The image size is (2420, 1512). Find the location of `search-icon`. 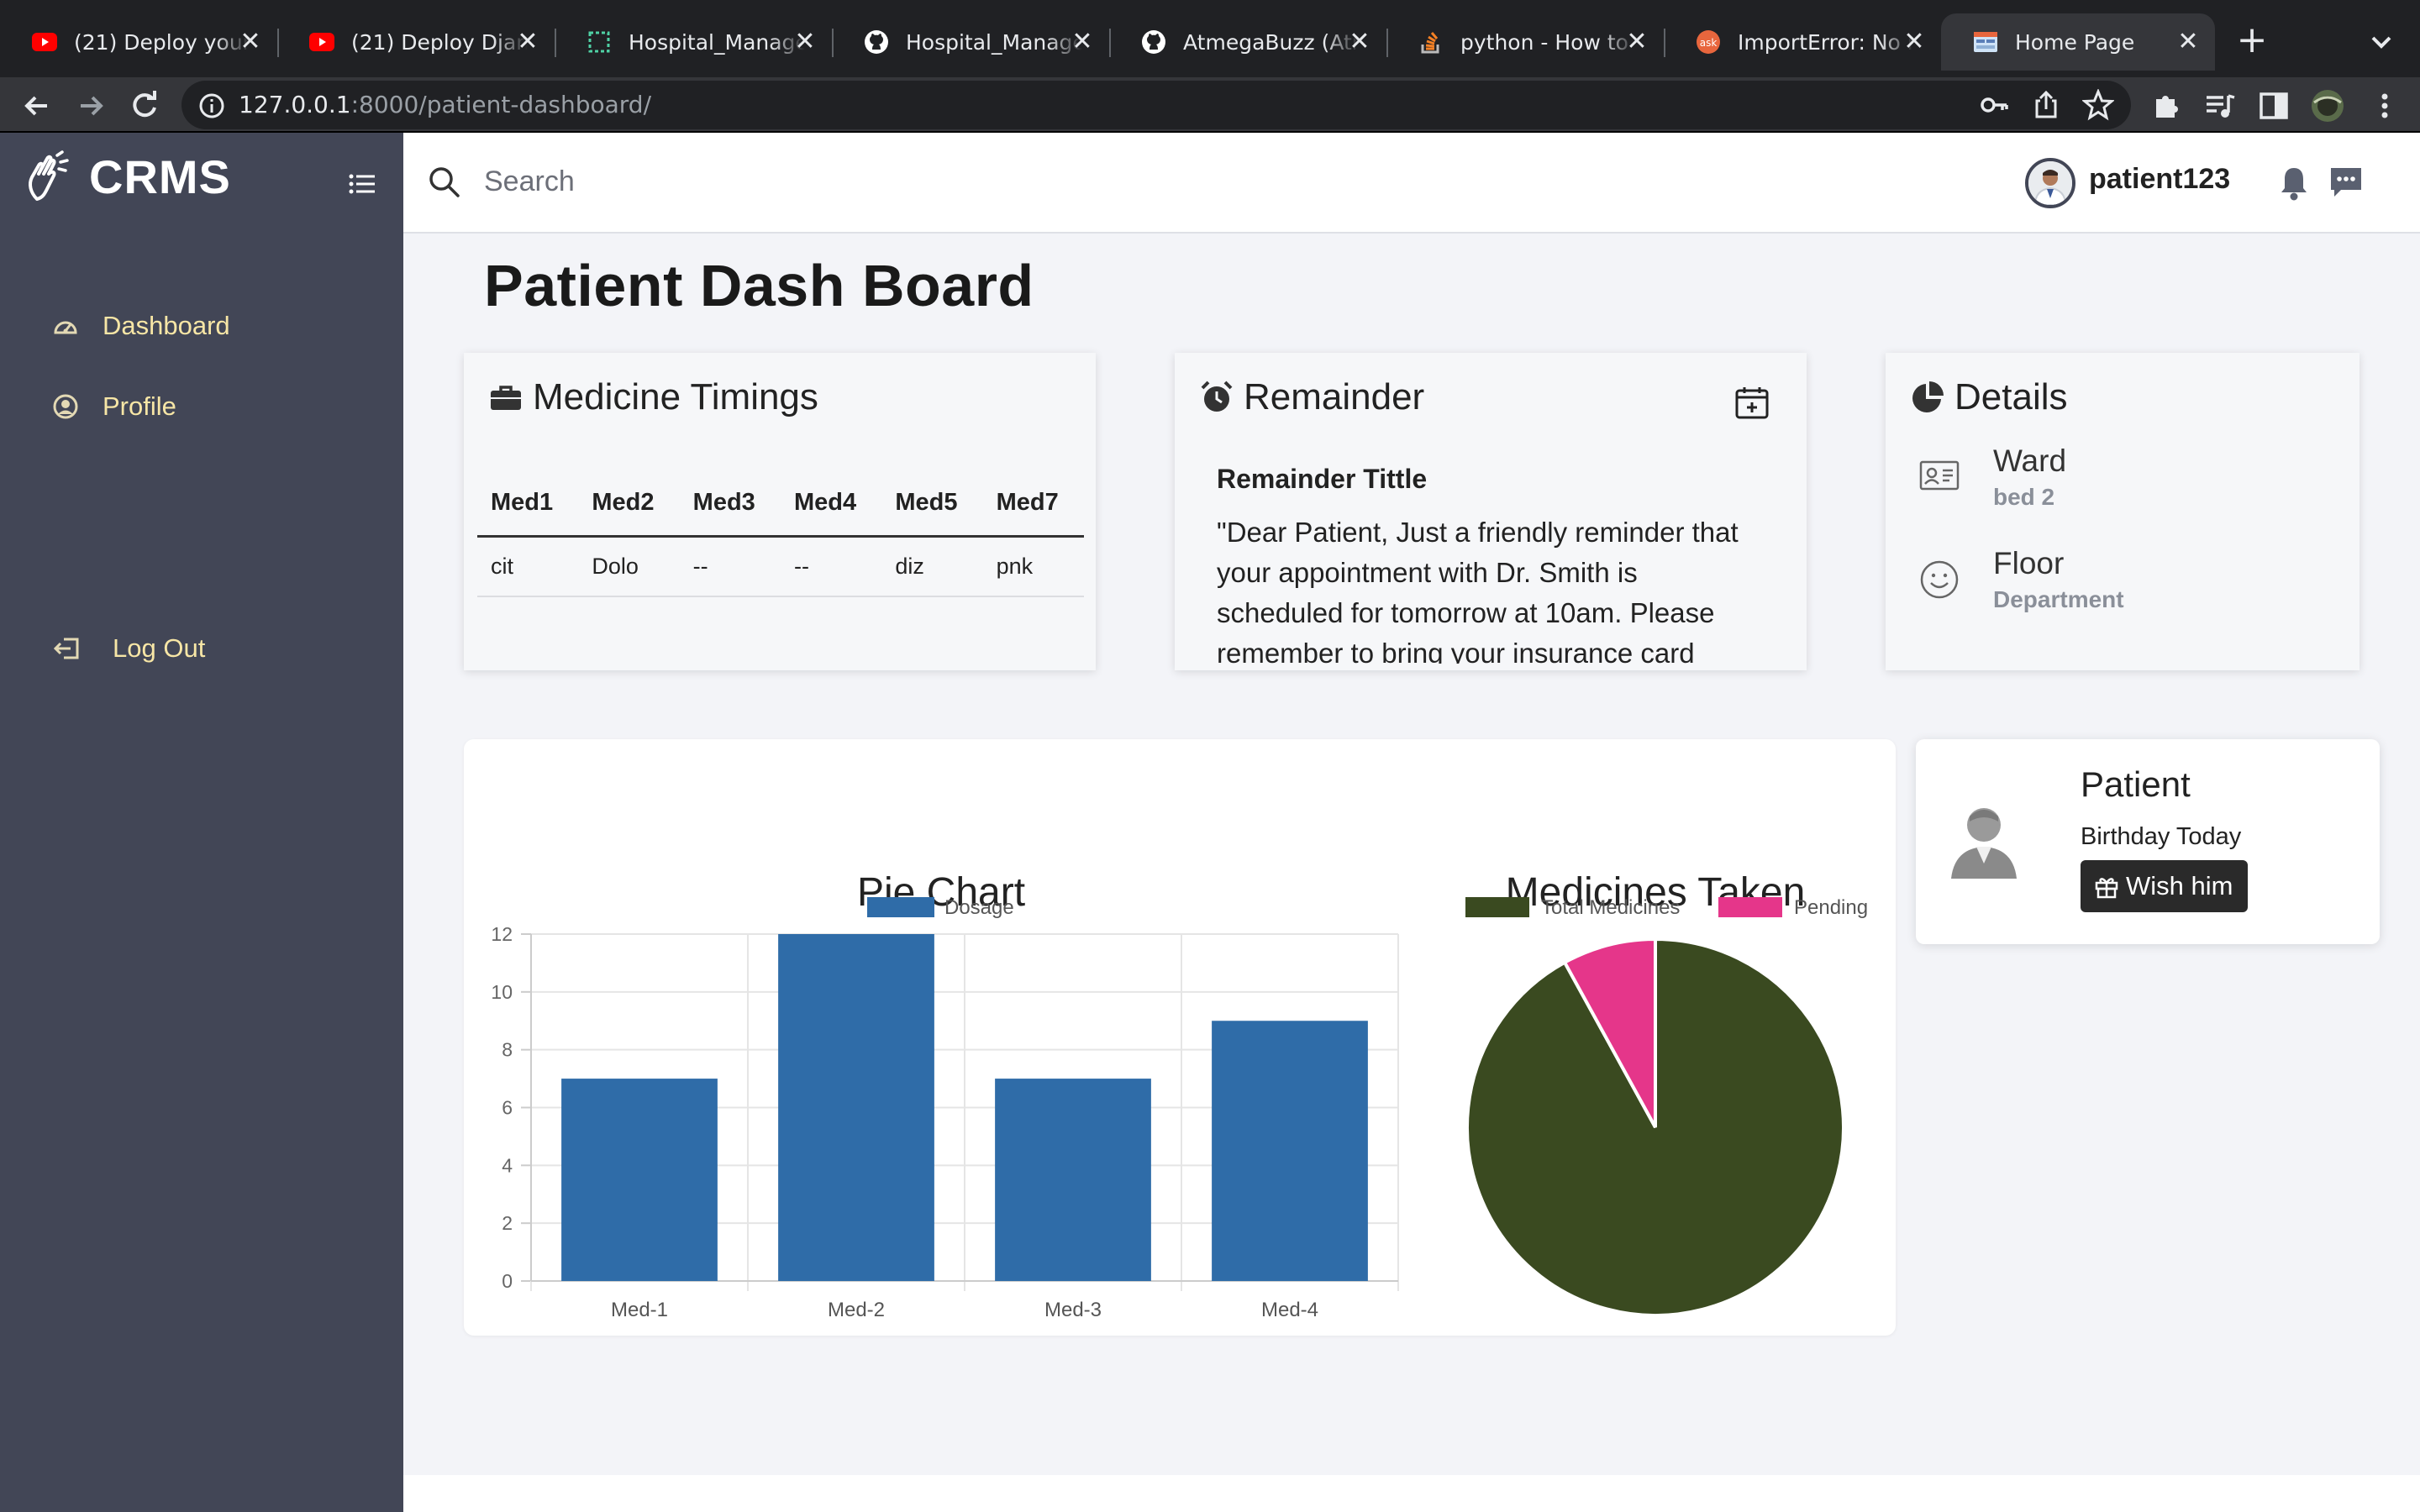

search-icon is located at coordinates (443, 181).